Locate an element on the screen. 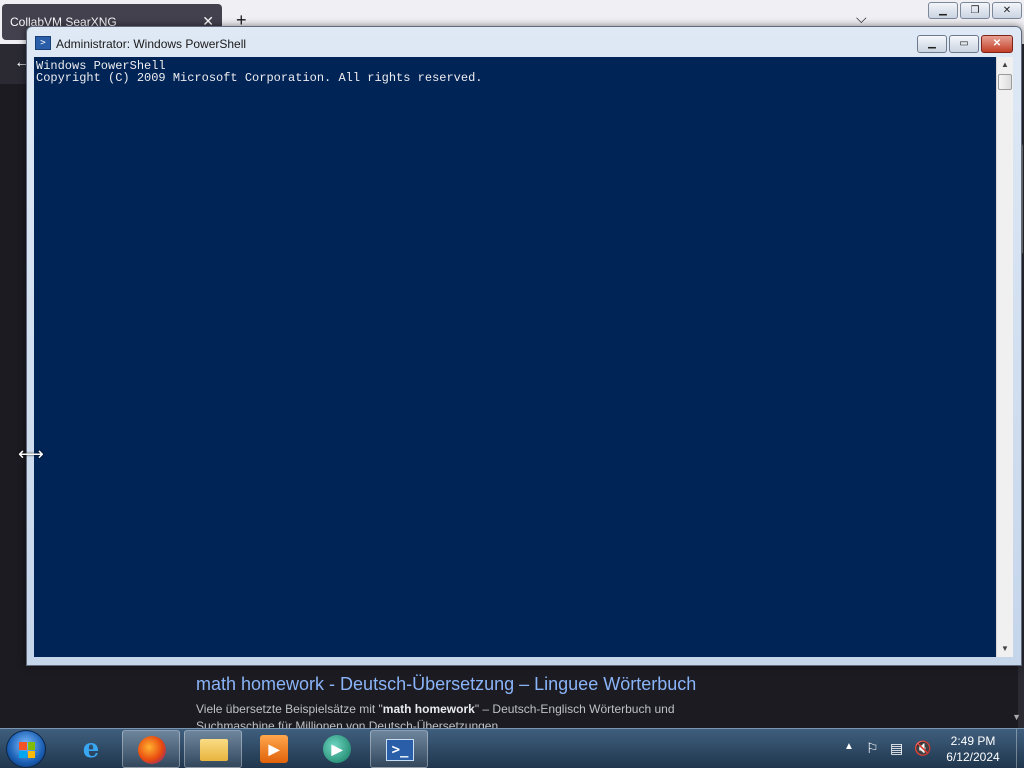  minimize-button: ▁ is located at coordinates (932, 44).